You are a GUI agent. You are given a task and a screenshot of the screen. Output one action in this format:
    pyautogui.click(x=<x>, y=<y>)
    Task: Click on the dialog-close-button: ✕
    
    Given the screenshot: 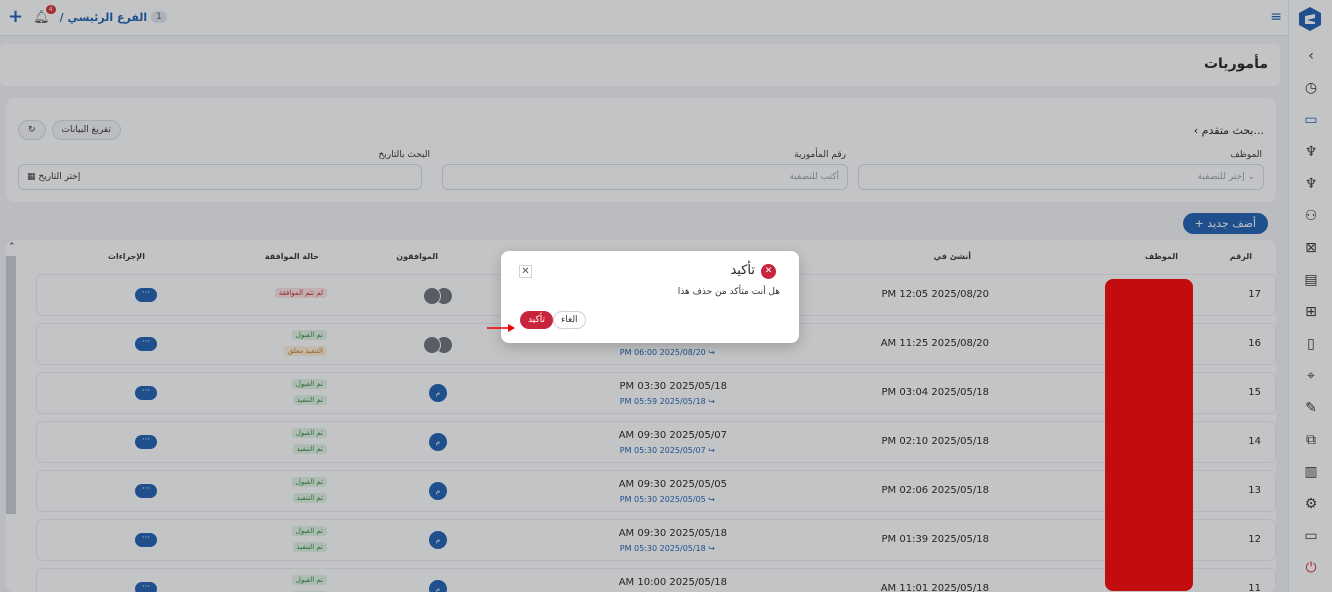 What is the action you would take?
    pyautogui.click(x=525, y=271)
    